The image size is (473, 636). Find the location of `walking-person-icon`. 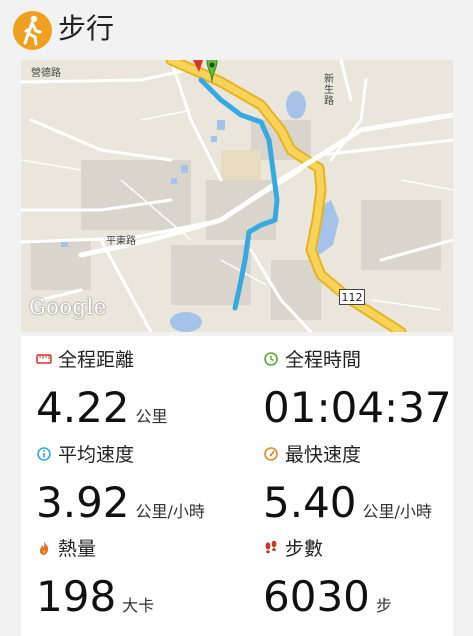

walking-person-icon is located at coordinates (32, 30).